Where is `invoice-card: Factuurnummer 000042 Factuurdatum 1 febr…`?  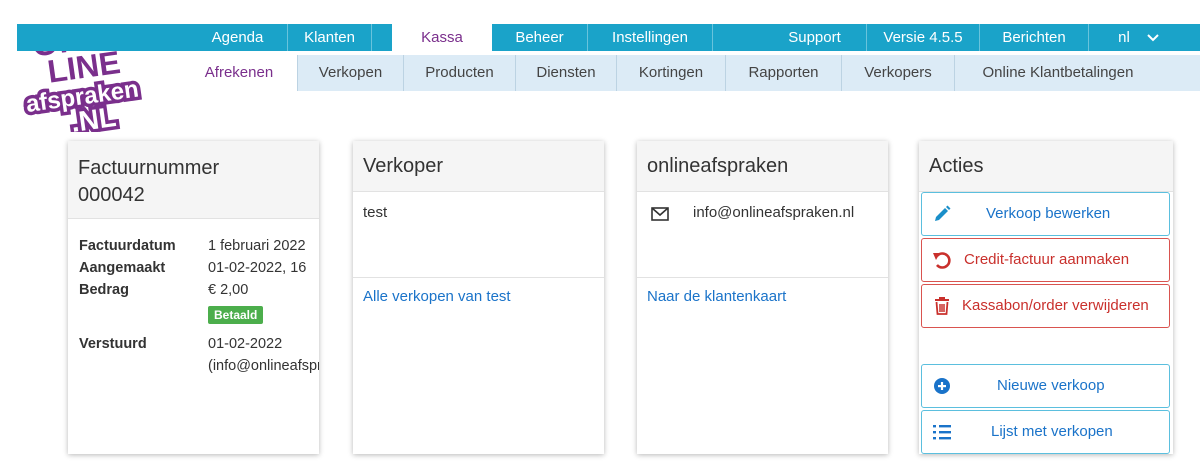 invoice-card: Factuurnummer 000042 Factuurdatum 1 febr… is located at coordinates (193, 297).